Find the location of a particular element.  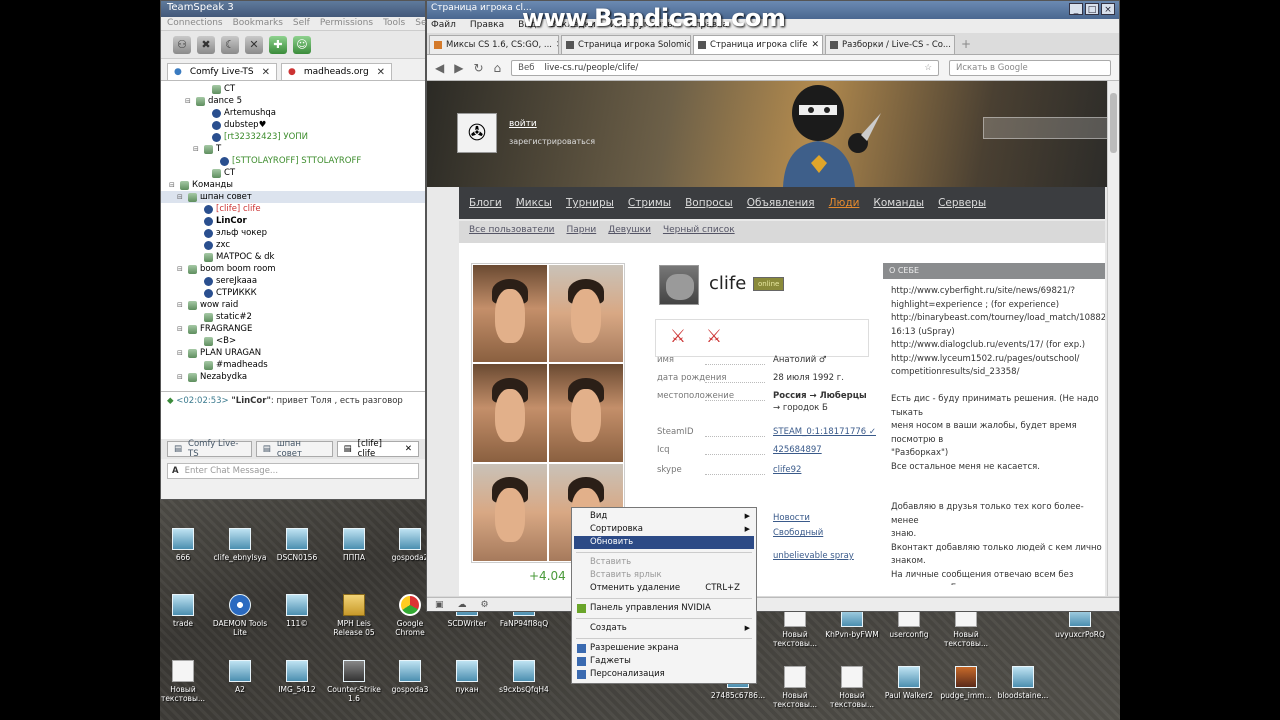

site-nav-item: Команды is located at coordinates (898, 203).